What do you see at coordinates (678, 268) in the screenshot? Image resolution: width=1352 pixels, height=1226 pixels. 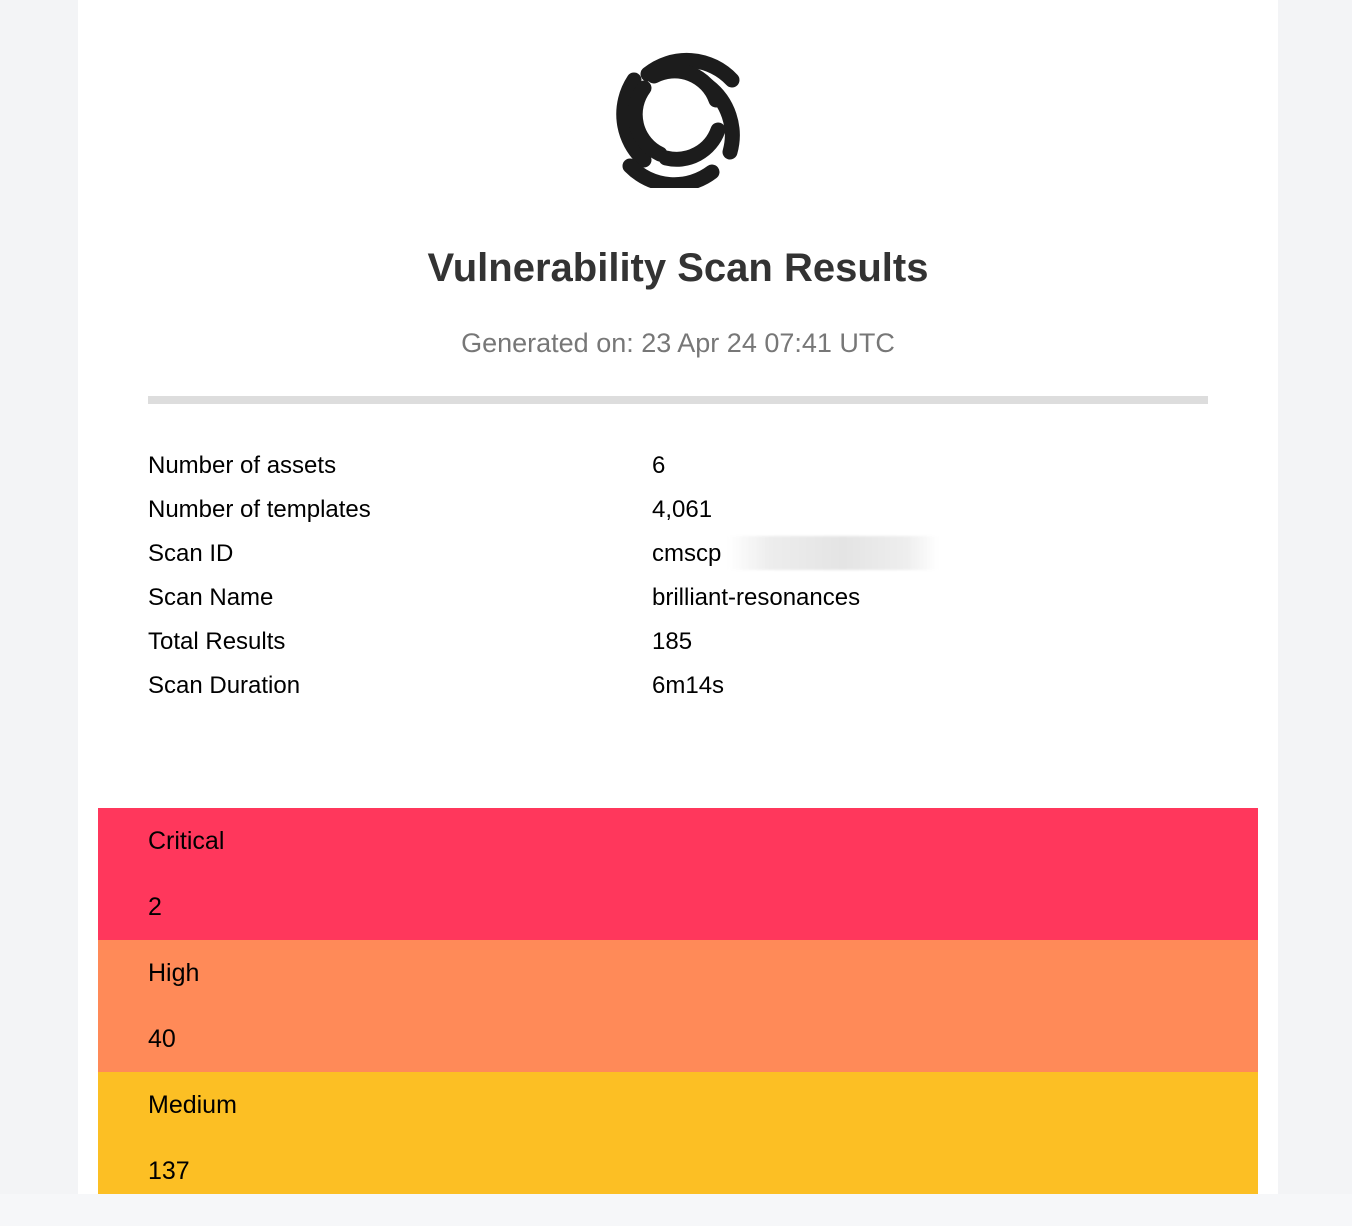 I see `page-title: Vulnerability Scan Results` at bounding box center [678, 268].